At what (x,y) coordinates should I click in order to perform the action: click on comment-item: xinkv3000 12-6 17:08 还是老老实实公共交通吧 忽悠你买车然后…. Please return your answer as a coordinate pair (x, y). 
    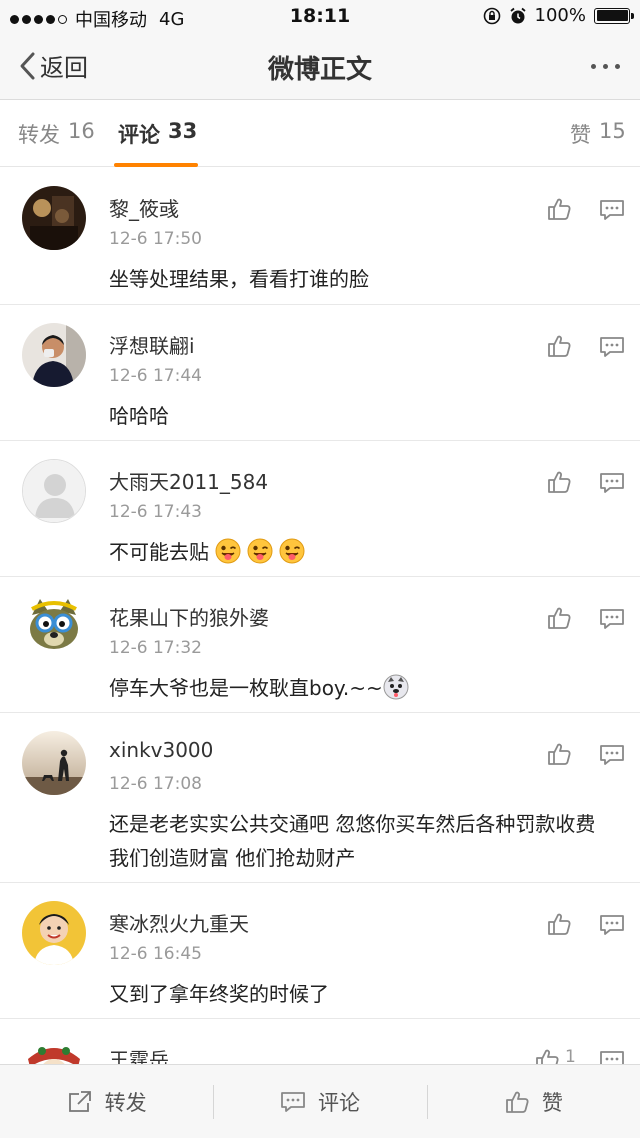
    Looking at the image, I should click on (320, 798).